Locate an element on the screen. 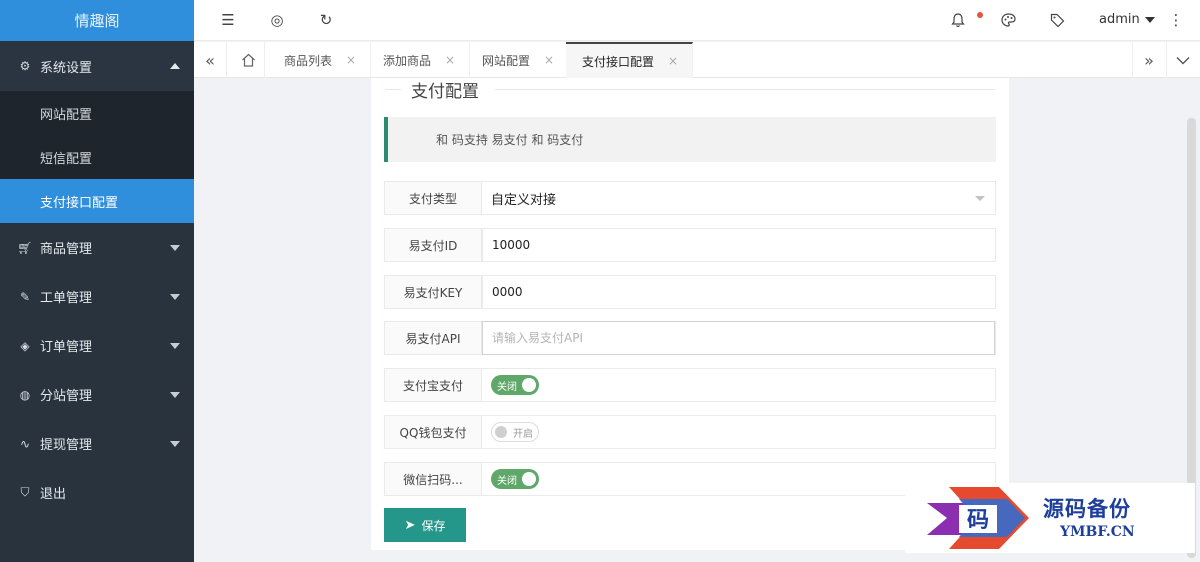  epay-api-input is located at coordinates (738, 338).